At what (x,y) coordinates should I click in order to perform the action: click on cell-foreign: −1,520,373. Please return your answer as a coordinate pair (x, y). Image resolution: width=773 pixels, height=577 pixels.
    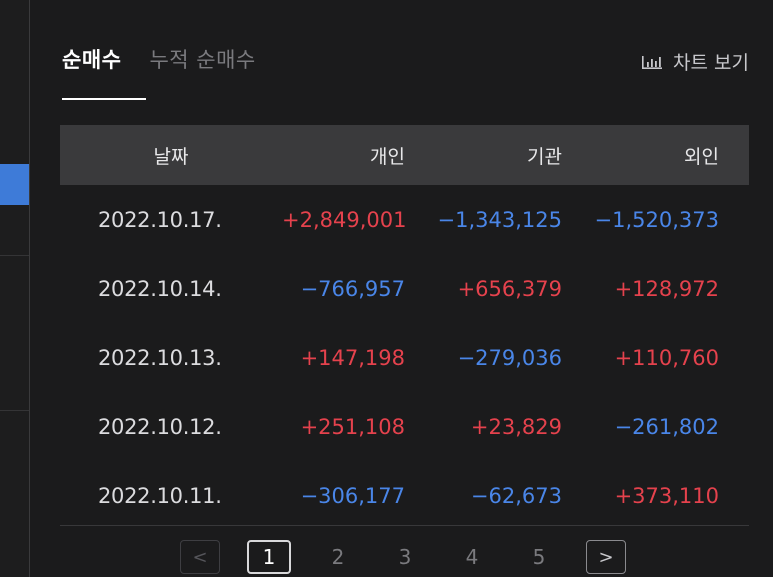
    Looking at the image, I should click on (656, 219).